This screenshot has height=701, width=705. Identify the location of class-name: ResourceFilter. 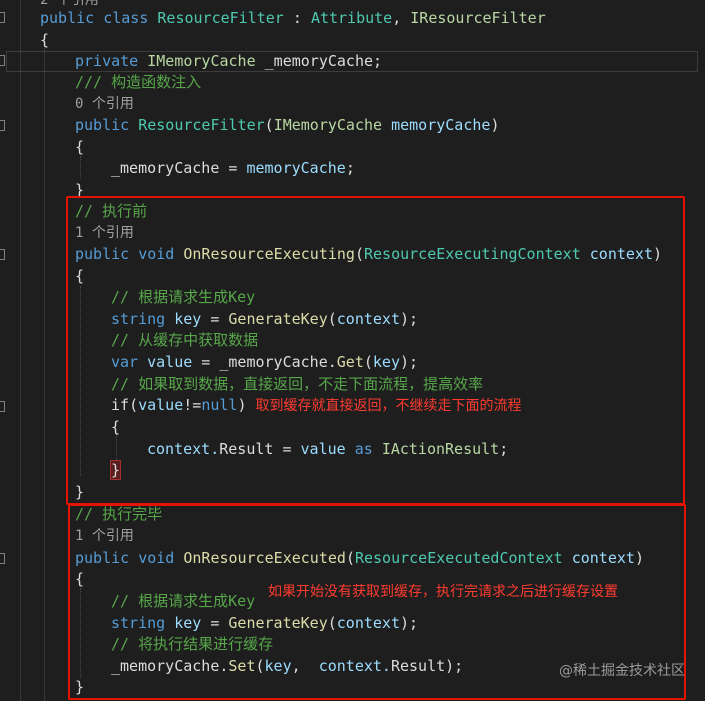
(220, 18).